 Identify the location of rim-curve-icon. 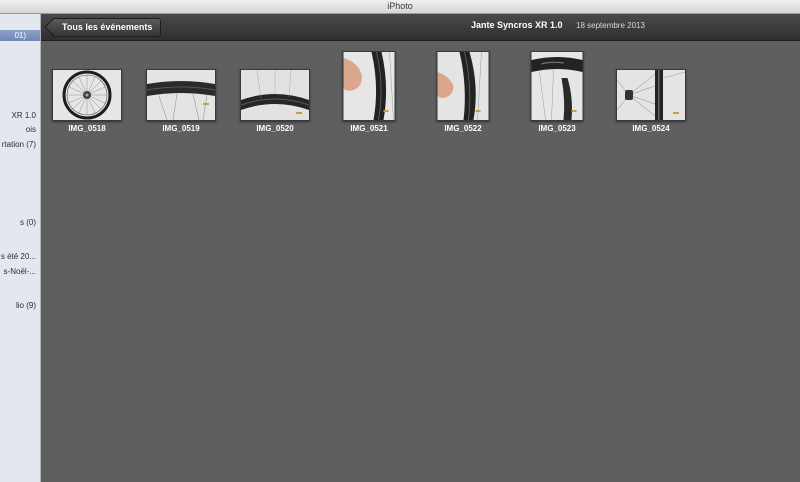
(275, 95).